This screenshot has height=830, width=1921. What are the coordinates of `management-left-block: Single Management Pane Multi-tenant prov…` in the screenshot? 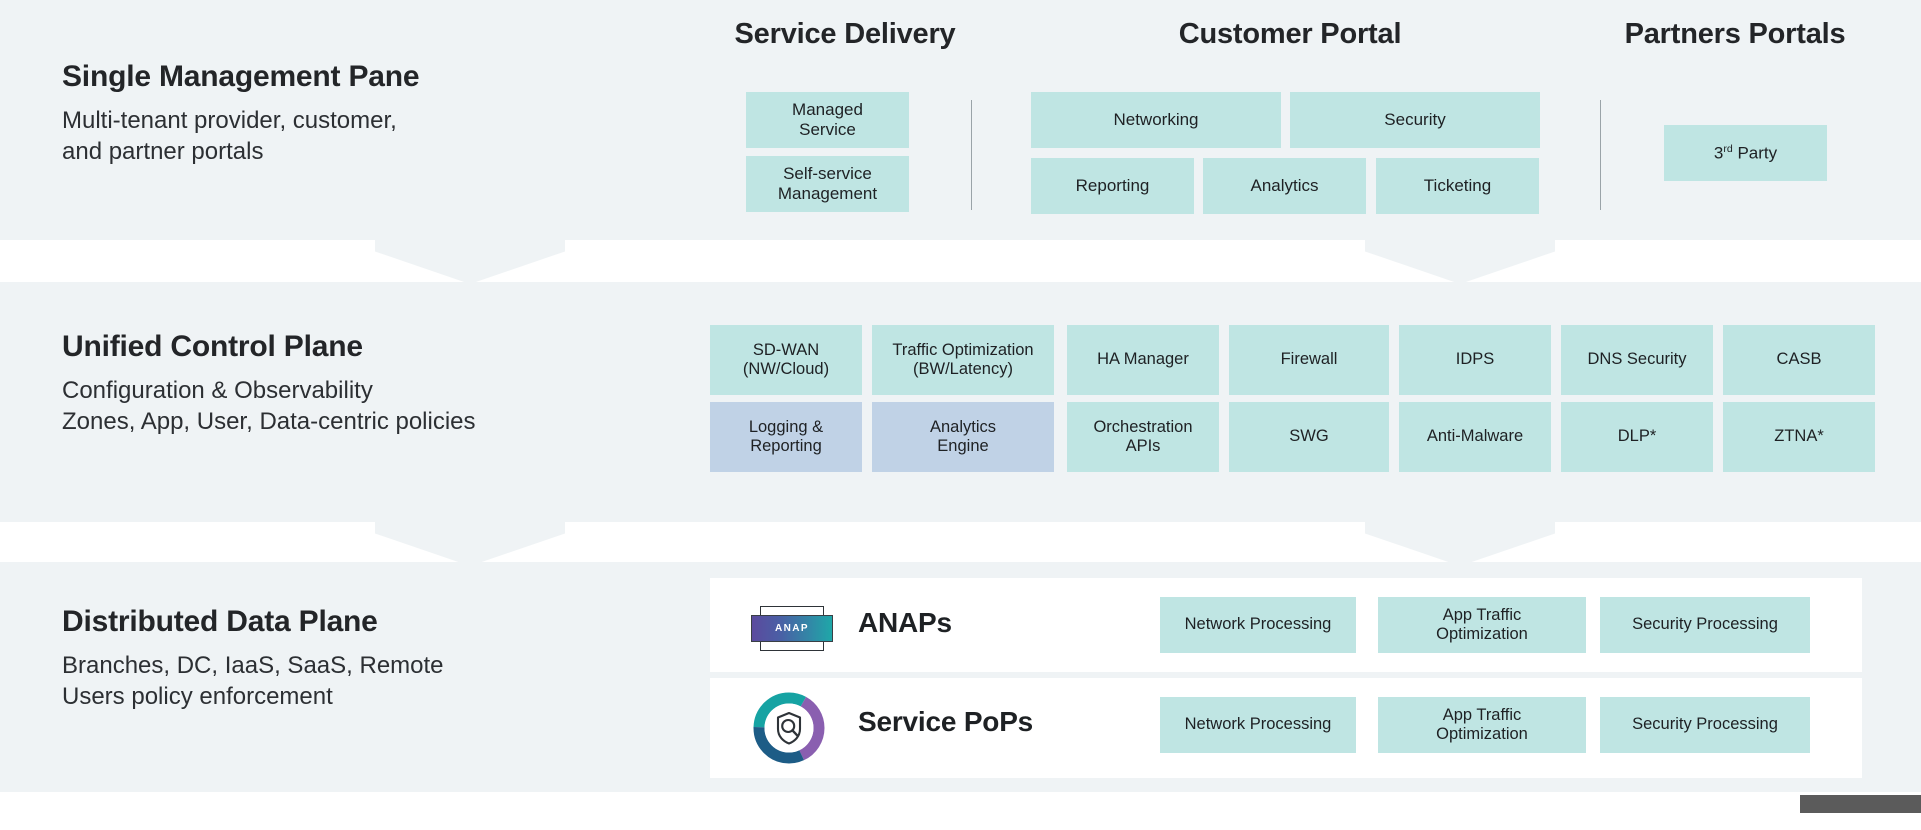 It's located at (241, 113).